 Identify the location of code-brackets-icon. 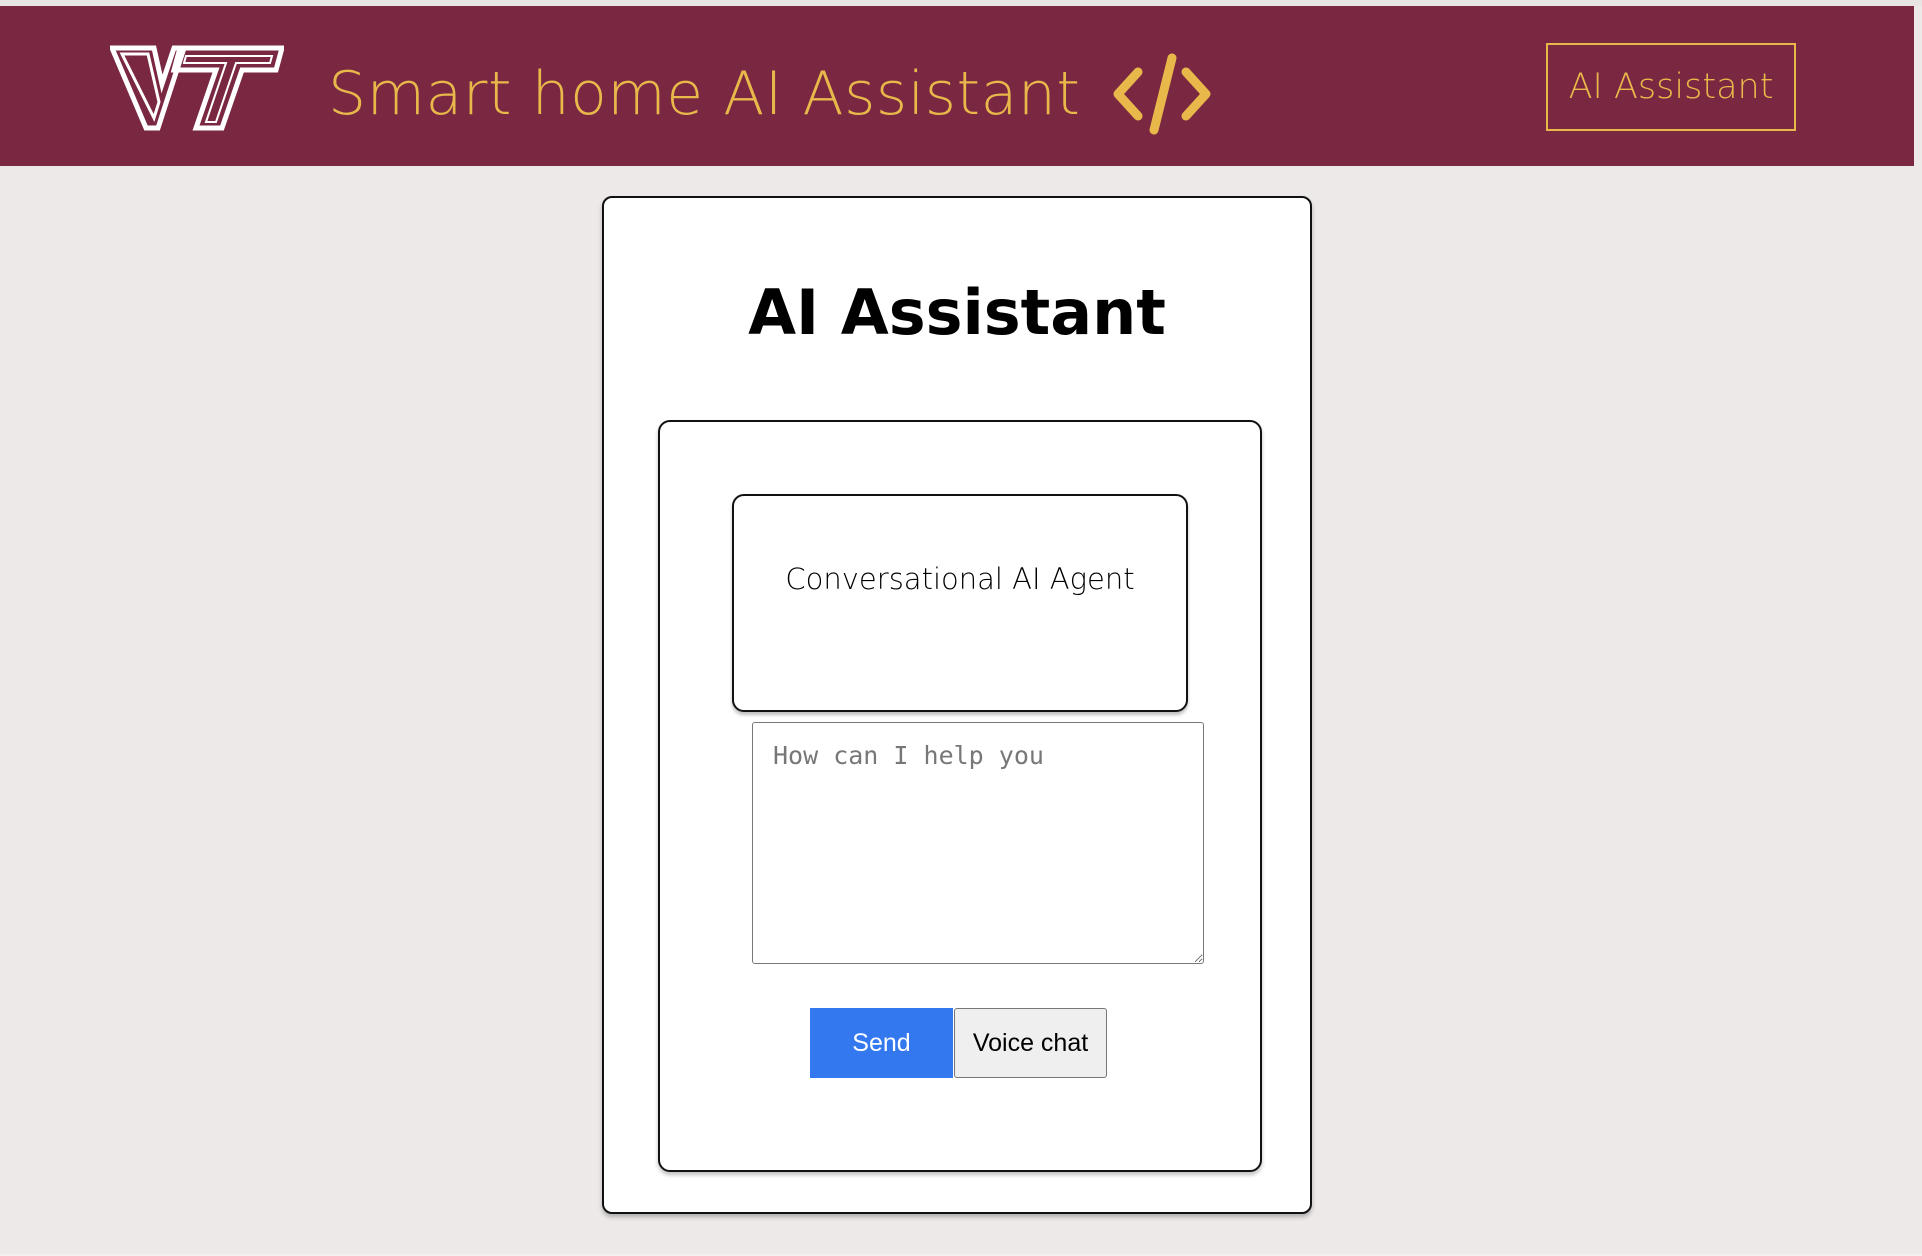
(1162, 94).